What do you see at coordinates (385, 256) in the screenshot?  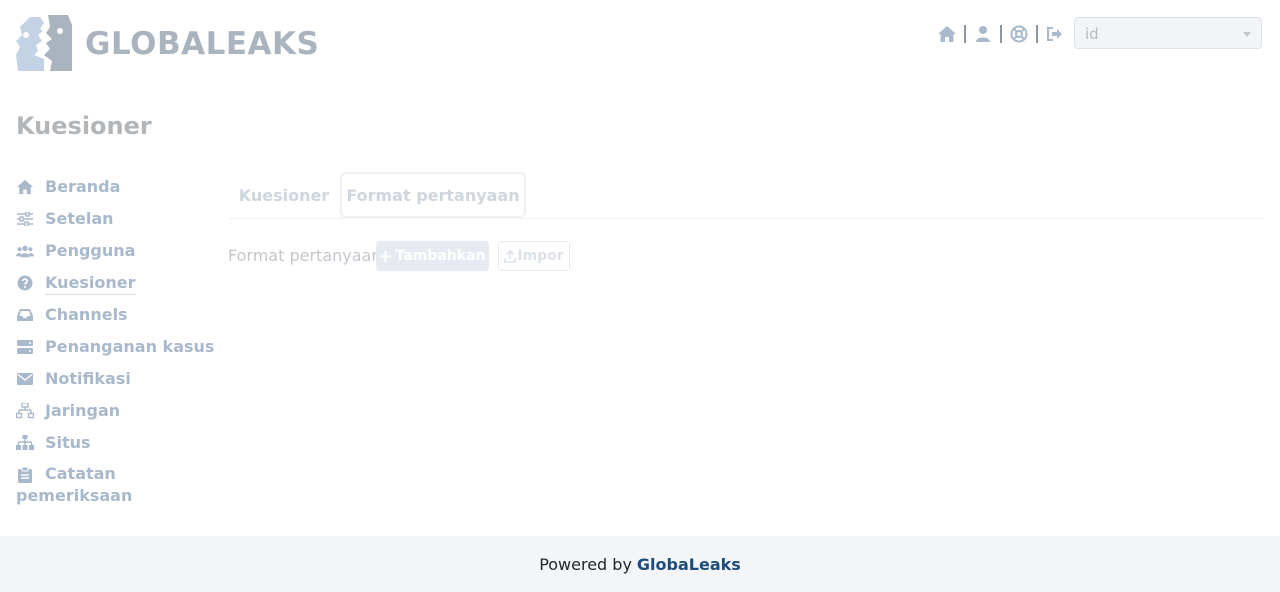 I see `plus-icon` at bounding box center [385, 256].